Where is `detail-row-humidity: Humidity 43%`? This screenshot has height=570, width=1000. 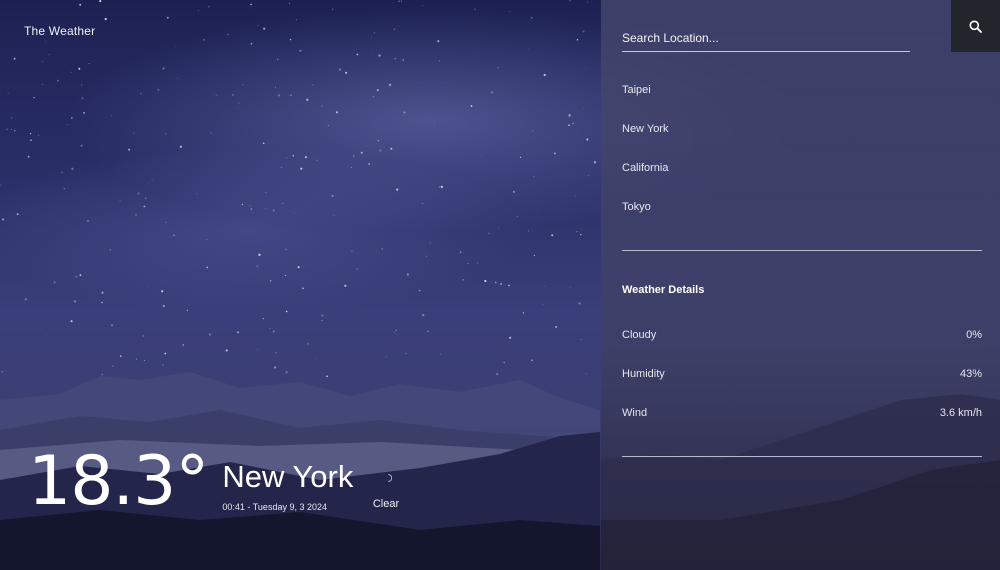 detail-row-humidity: Humidity 43% is located at coordinates (802, 374).